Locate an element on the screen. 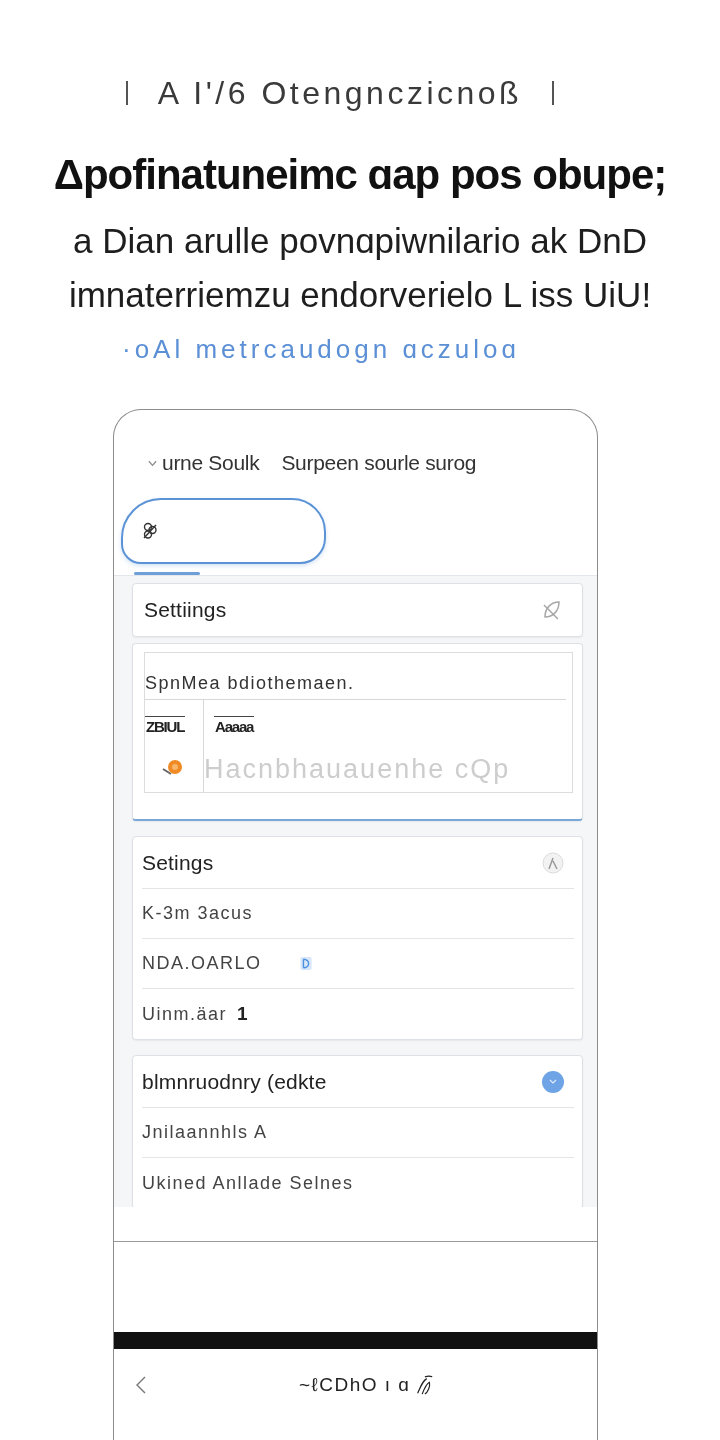  app-title: urne Soulk is located at coordinates (211, 463).